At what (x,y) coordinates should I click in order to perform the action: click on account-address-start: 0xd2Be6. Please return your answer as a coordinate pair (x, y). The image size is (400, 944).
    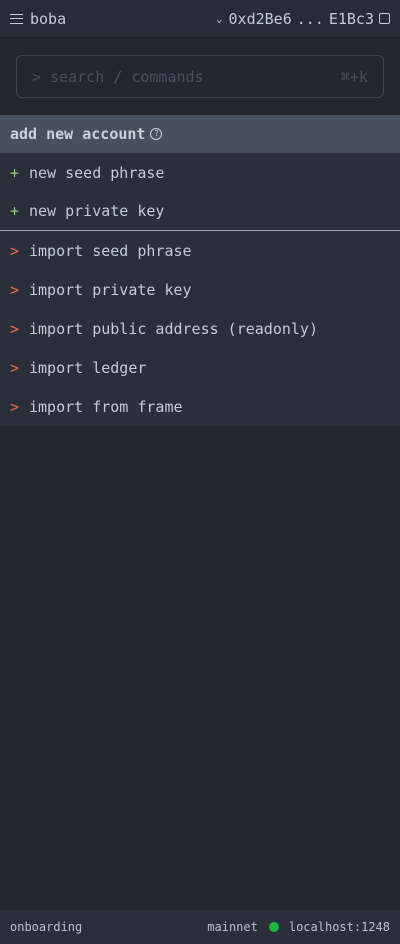
    Looking at the image, I should click on (260, 19).